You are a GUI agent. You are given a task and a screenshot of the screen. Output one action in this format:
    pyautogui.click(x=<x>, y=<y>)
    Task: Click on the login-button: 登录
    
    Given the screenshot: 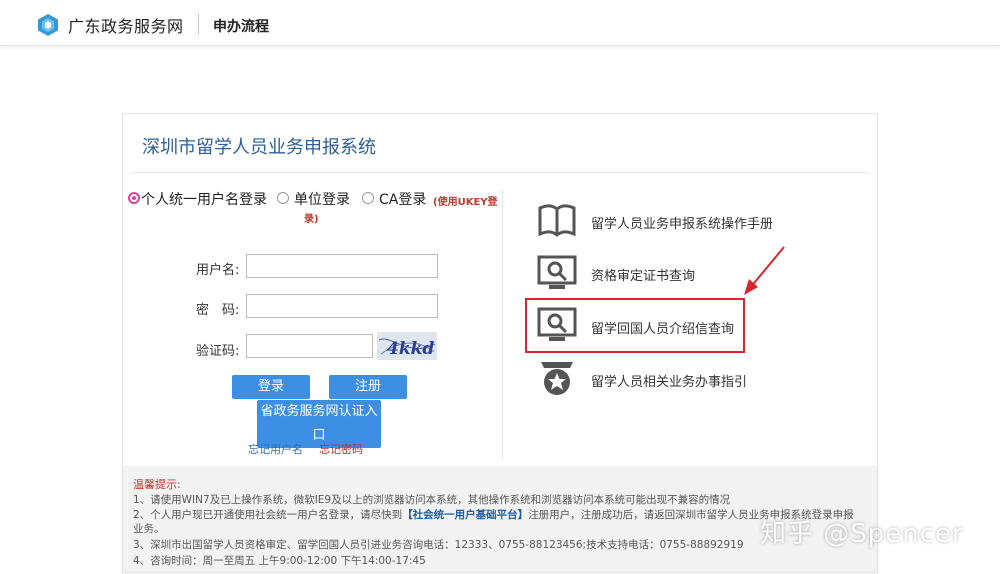 What is the action you would take?
    pyautogui.click(x=271, y=387)
    